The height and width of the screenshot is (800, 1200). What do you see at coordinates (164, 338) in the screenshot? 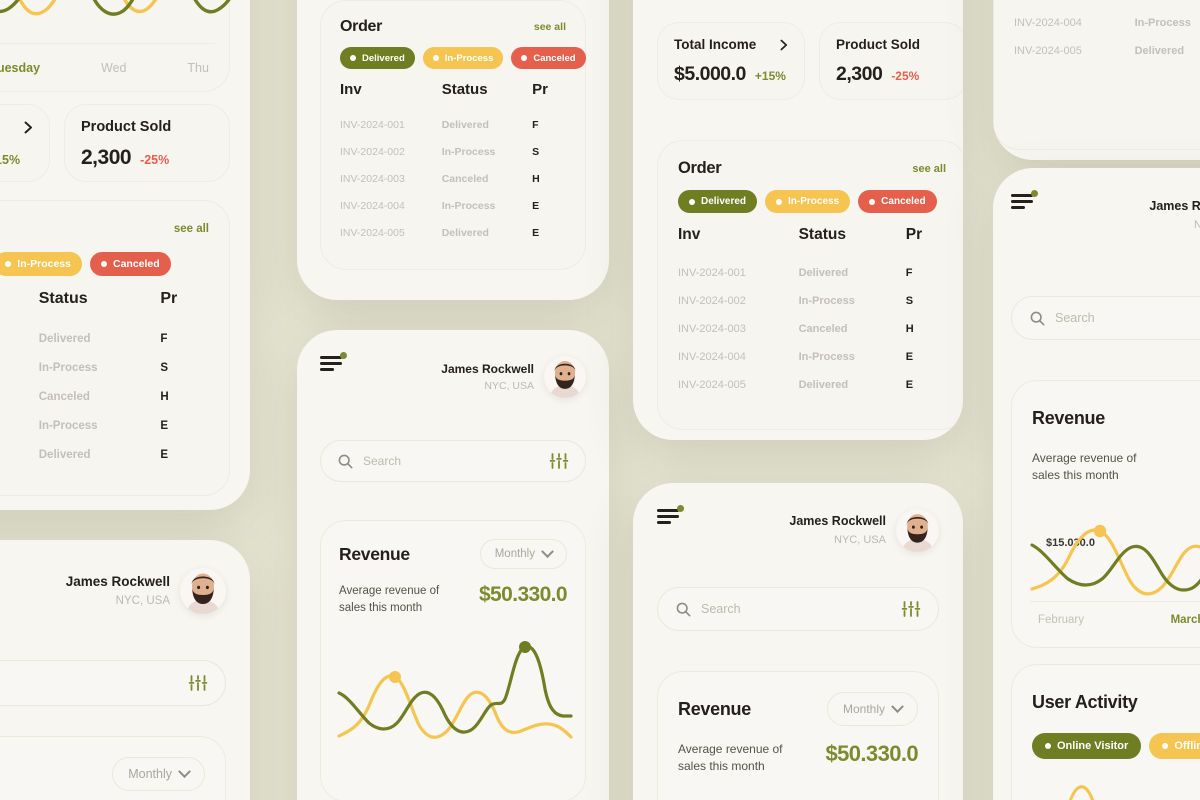
I see `order-price: F` at bounding box center [164, 338].